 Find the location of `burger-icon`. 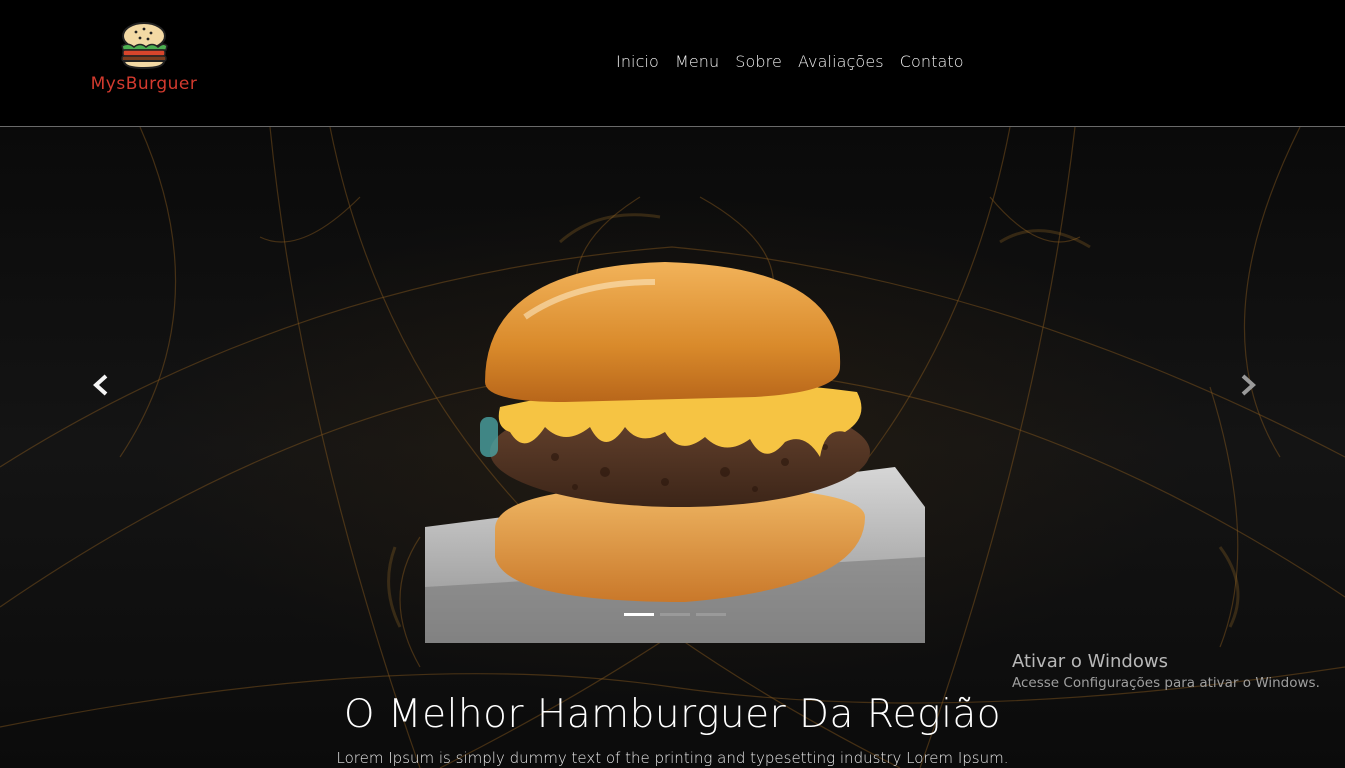

burger-icon is located at coordinates (144, 46).